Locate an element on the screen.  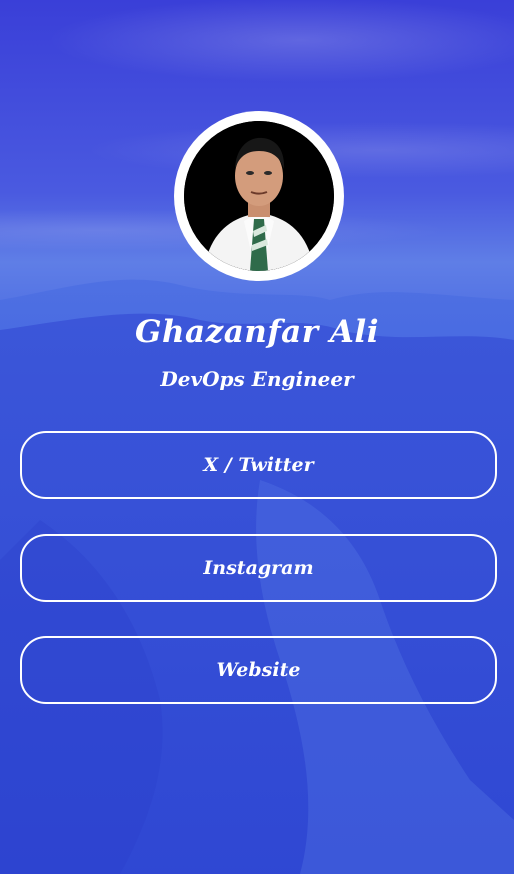
avatar-ring is located at coordinates (259, 196).